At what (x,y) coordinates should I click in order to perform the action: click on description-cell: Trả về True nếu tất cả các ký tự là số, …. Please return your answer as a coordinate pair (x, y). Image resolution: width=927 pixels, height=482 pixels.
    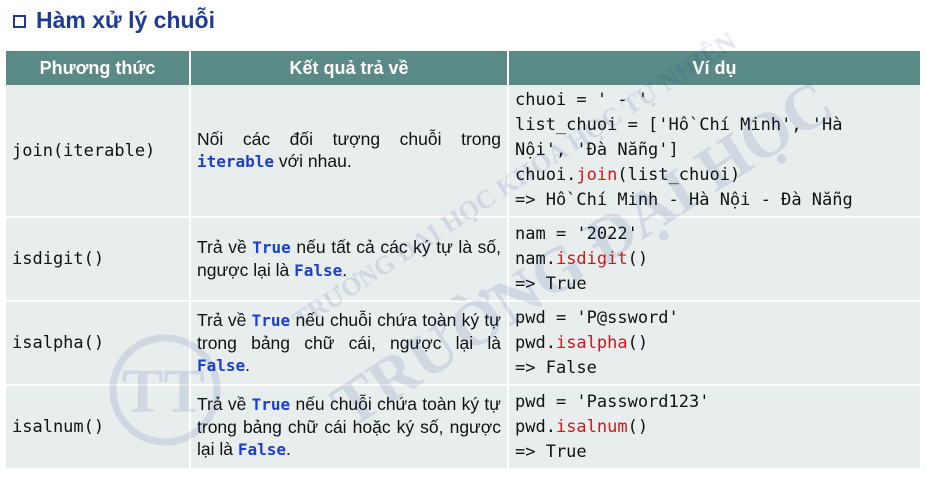
    Looking at the image, I should click on (349, 259).